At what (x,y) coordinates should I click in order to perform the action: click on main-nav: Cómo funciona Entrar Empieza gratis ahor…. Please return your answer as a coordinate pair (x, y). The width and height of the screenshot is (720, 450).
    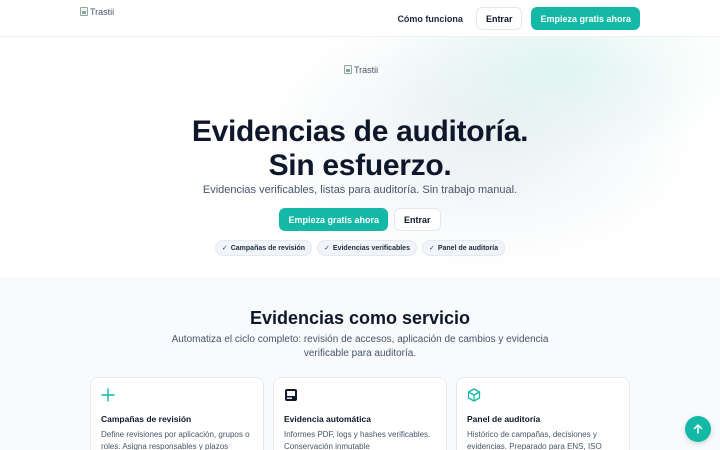
    Looking at the image, I should click on (516, 18).